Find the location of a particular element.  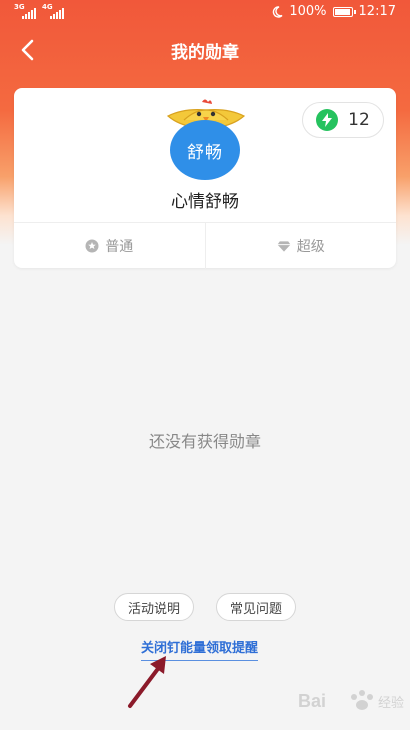

medal-circle: 舒畅 is located at coordinates (205, 150).